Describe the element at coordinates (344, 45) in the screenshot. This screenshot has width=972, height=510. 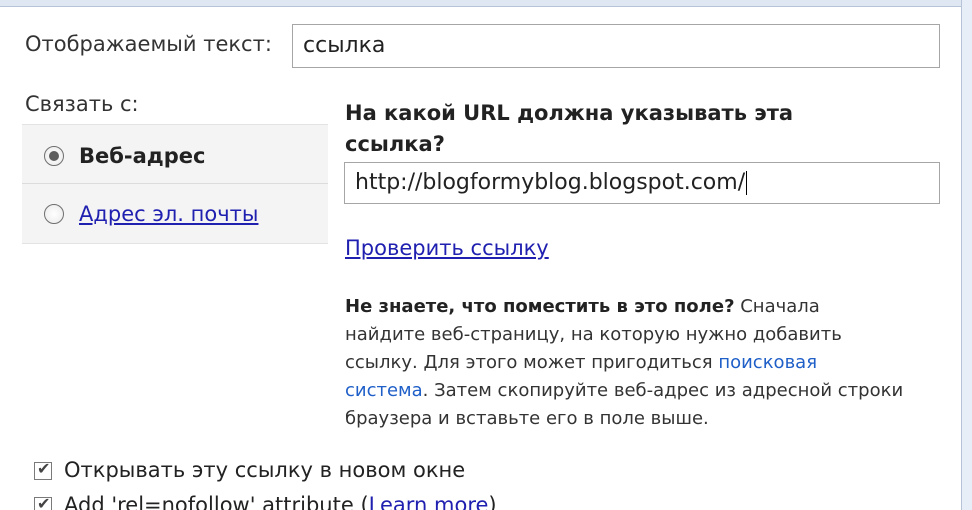
I see `display-text-value: ссылка` at that location.